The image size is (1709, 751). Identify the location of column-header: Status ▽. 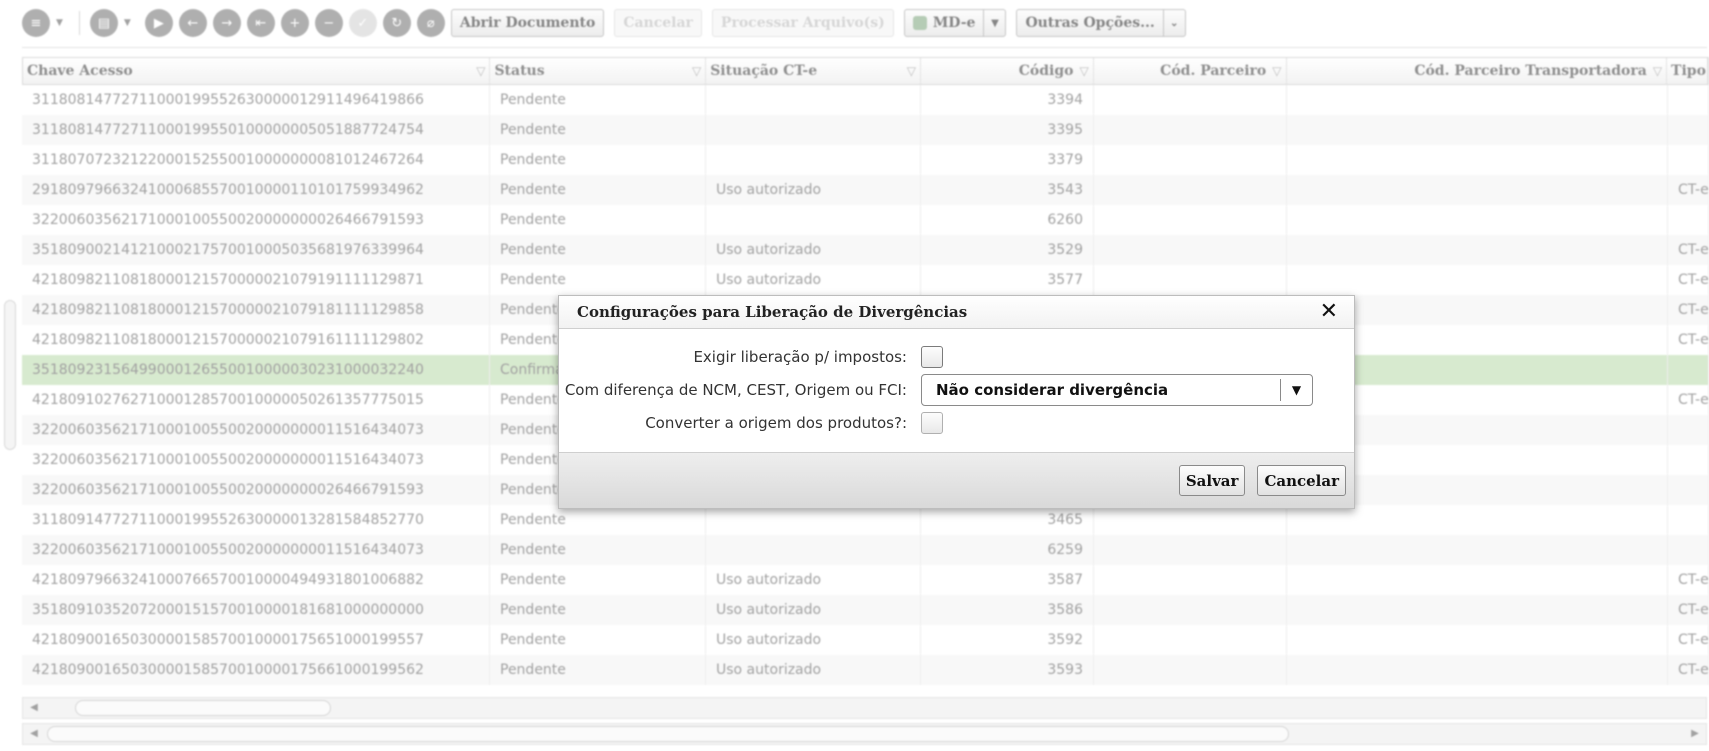
(598, 71).